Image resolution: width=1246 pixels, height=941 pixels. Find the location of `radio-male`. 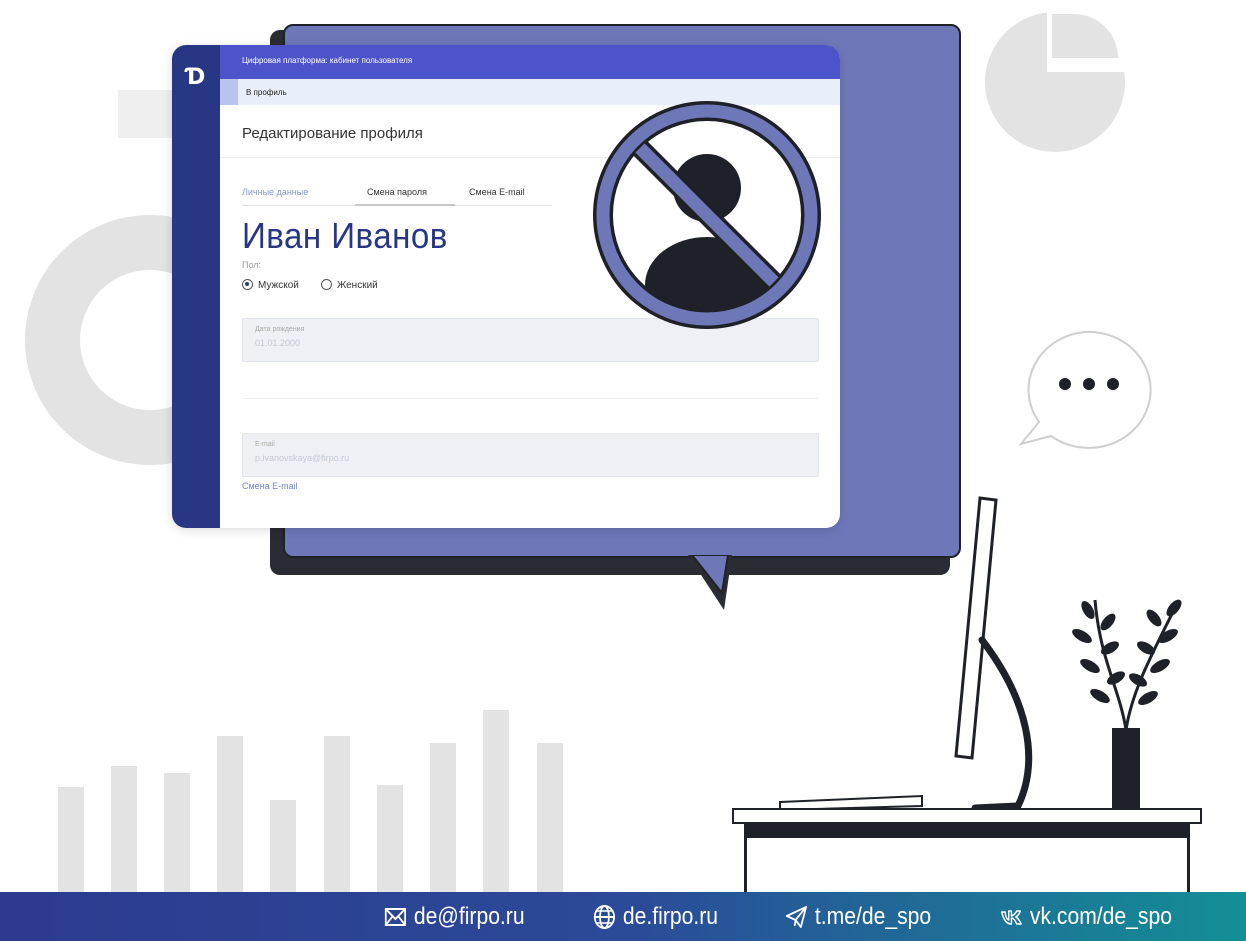

radio-male is located at coordinates (247, 284).